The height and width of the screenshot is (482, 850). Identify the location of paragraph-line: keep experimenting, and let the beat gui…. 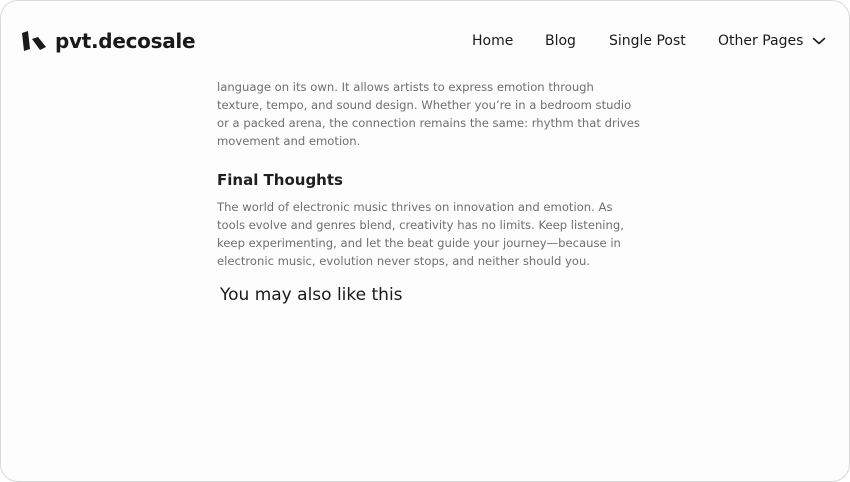
(419, 243).